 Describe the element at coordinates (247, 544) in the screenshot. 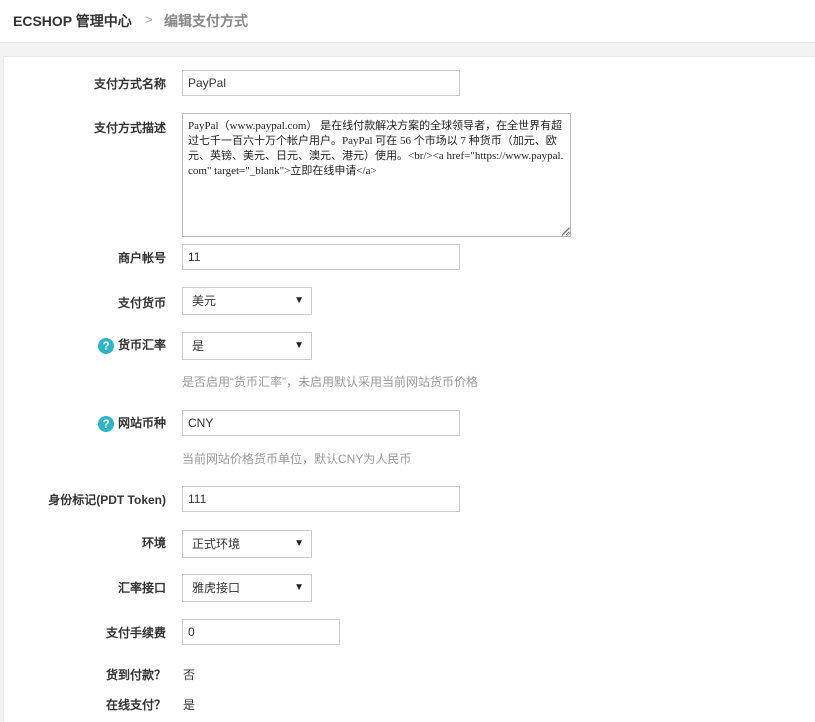

I see `environment-select: 正式环境 ▼` at that location.